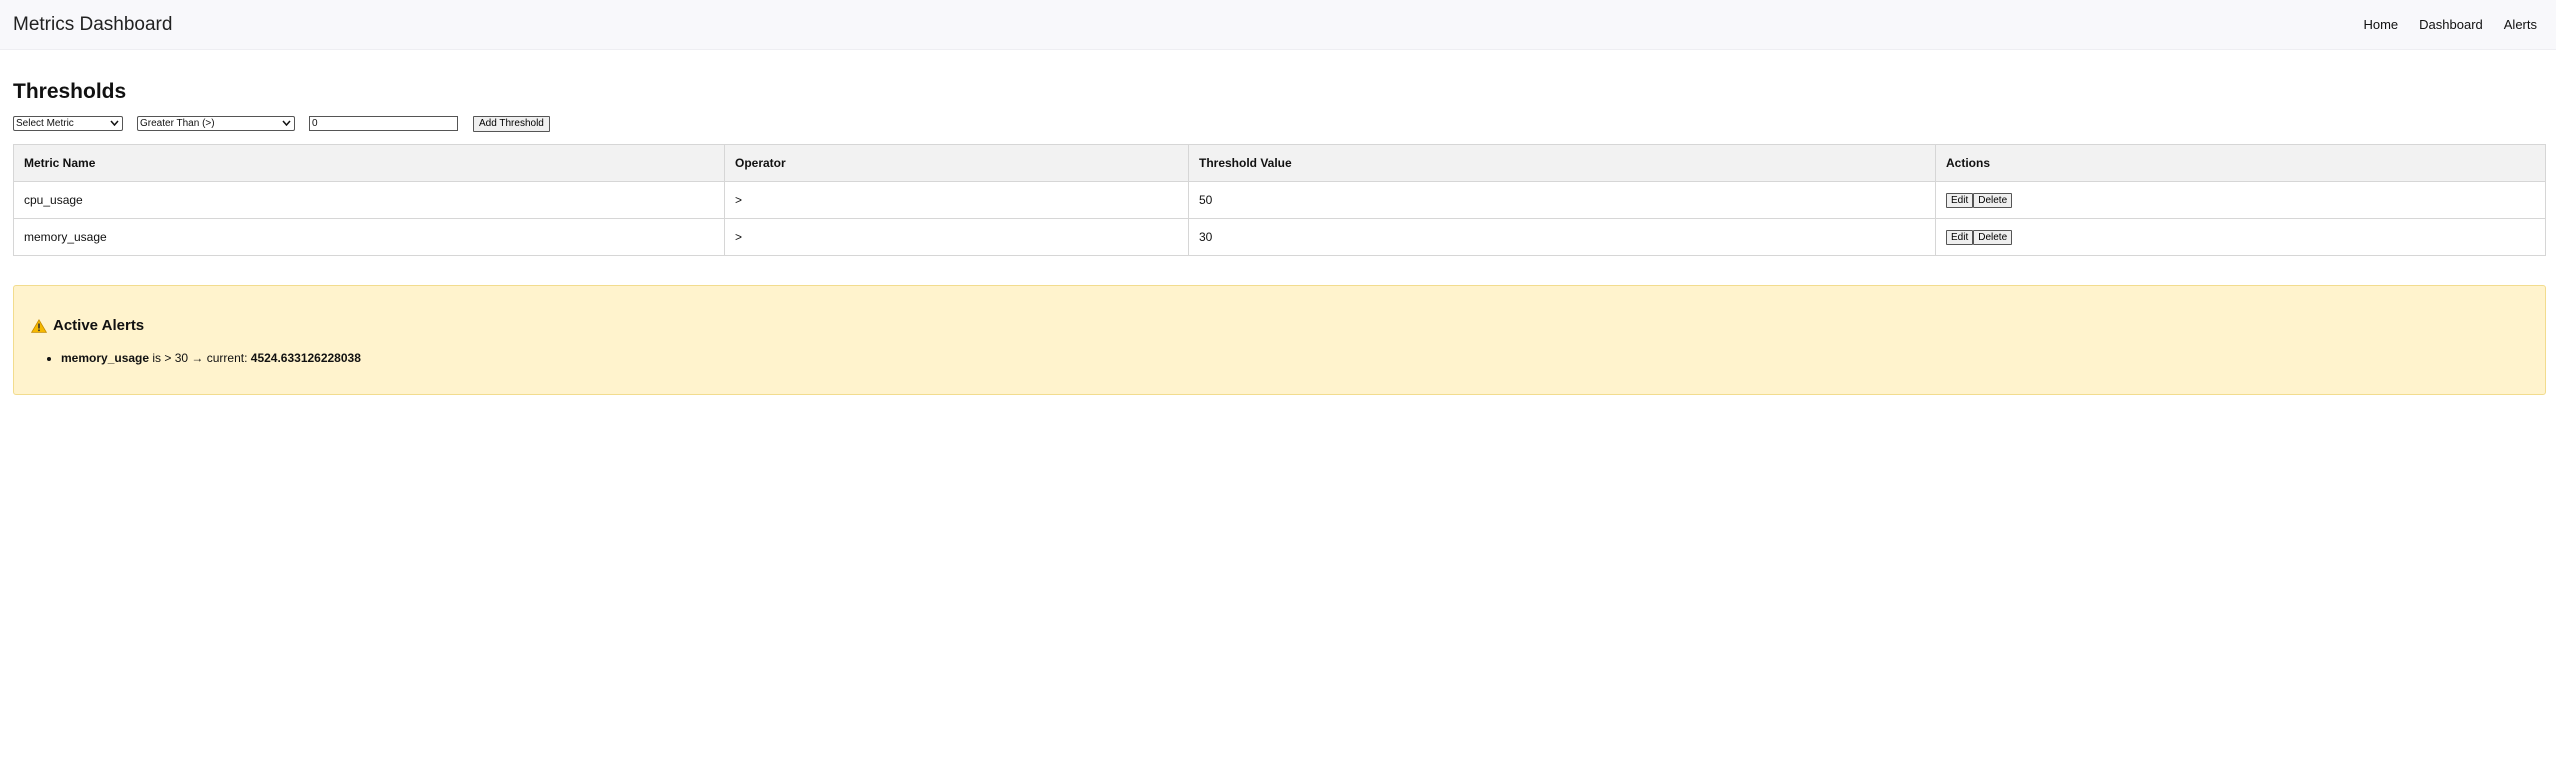 This screenshot has width=2556, height=778. I want to click on column-header-threshold-value: Threshold Value, so click(1562, 163).